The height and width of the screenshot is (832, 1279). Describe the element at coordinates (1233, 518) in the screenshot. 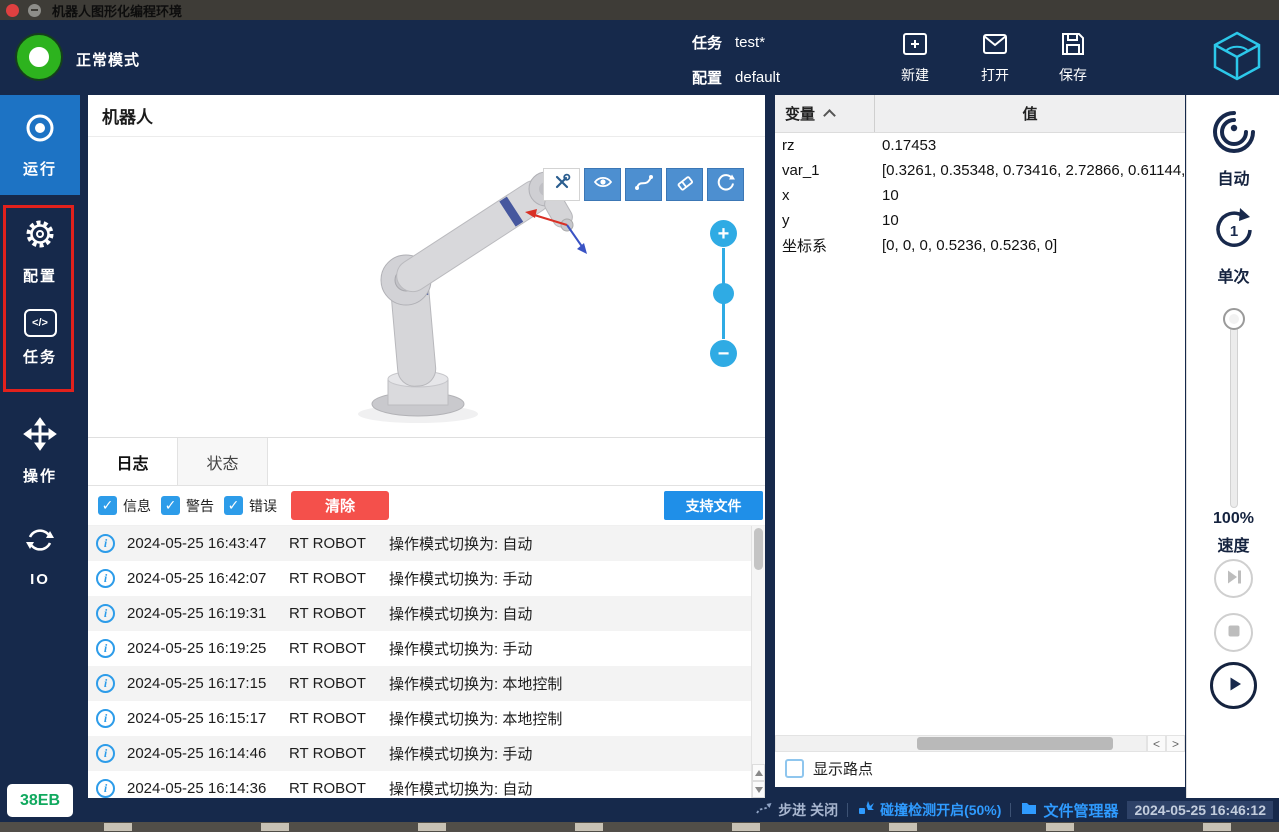

I see `speed-percent: 100%` at that location.